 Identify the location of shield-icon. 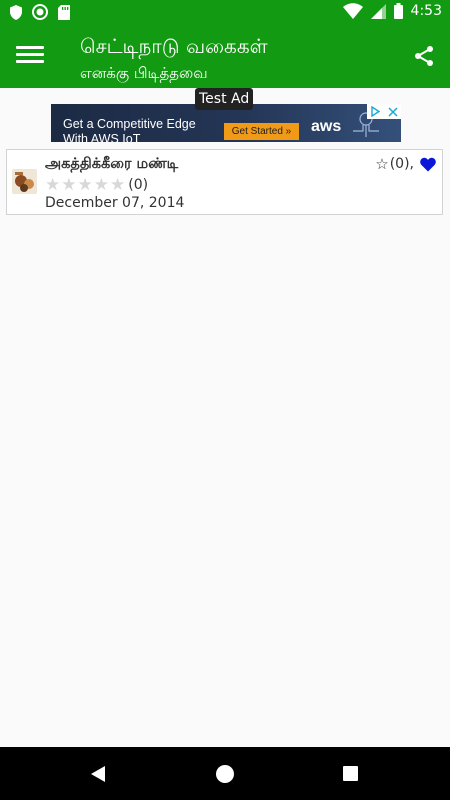
(16, 12).